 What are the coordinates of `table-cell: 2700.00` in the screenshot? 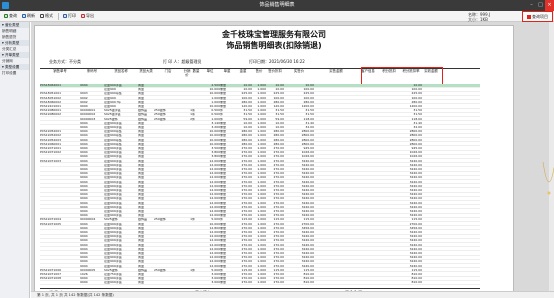 It's located at (415, 224).